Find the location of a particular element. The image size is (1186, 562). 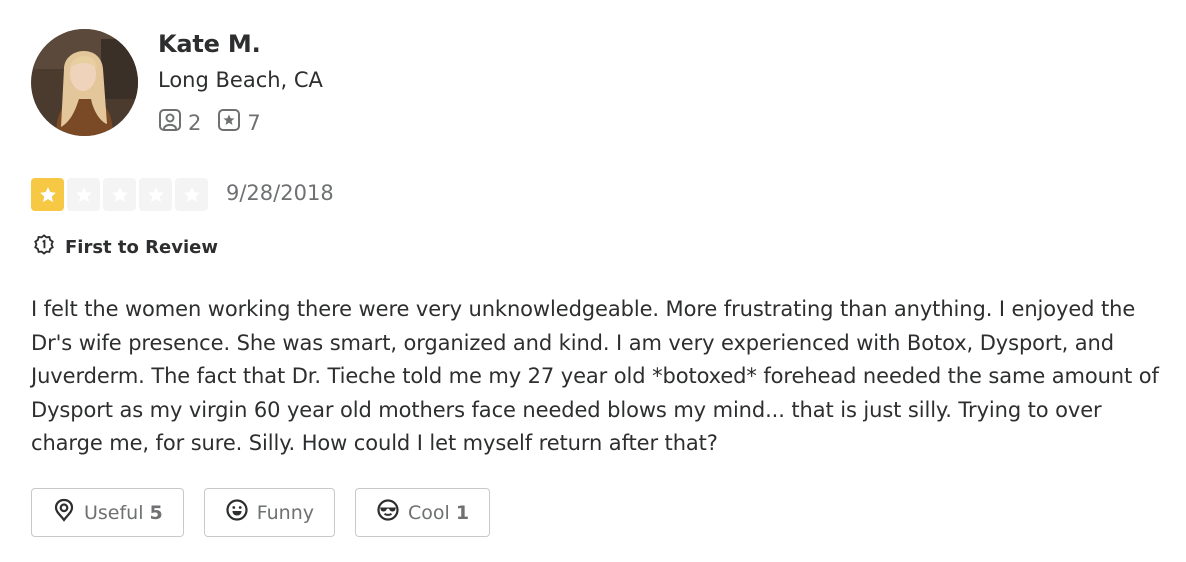

useful-button: Useful 5 is located at coordinates (107, 512).